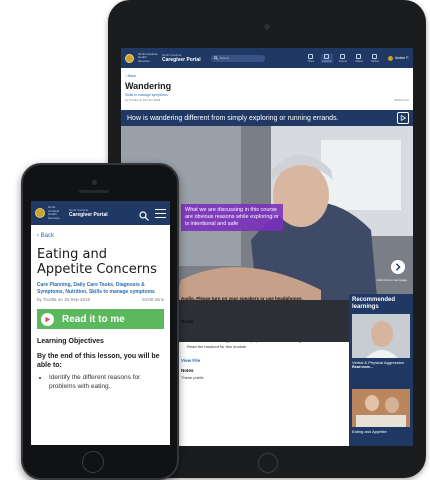 This screenshot has height=480, width=430. What do you see at coordinates (70, 341) in the screenshot?
I see `objectives-heading: Learning Objectives` at bounding box center [70, 341].